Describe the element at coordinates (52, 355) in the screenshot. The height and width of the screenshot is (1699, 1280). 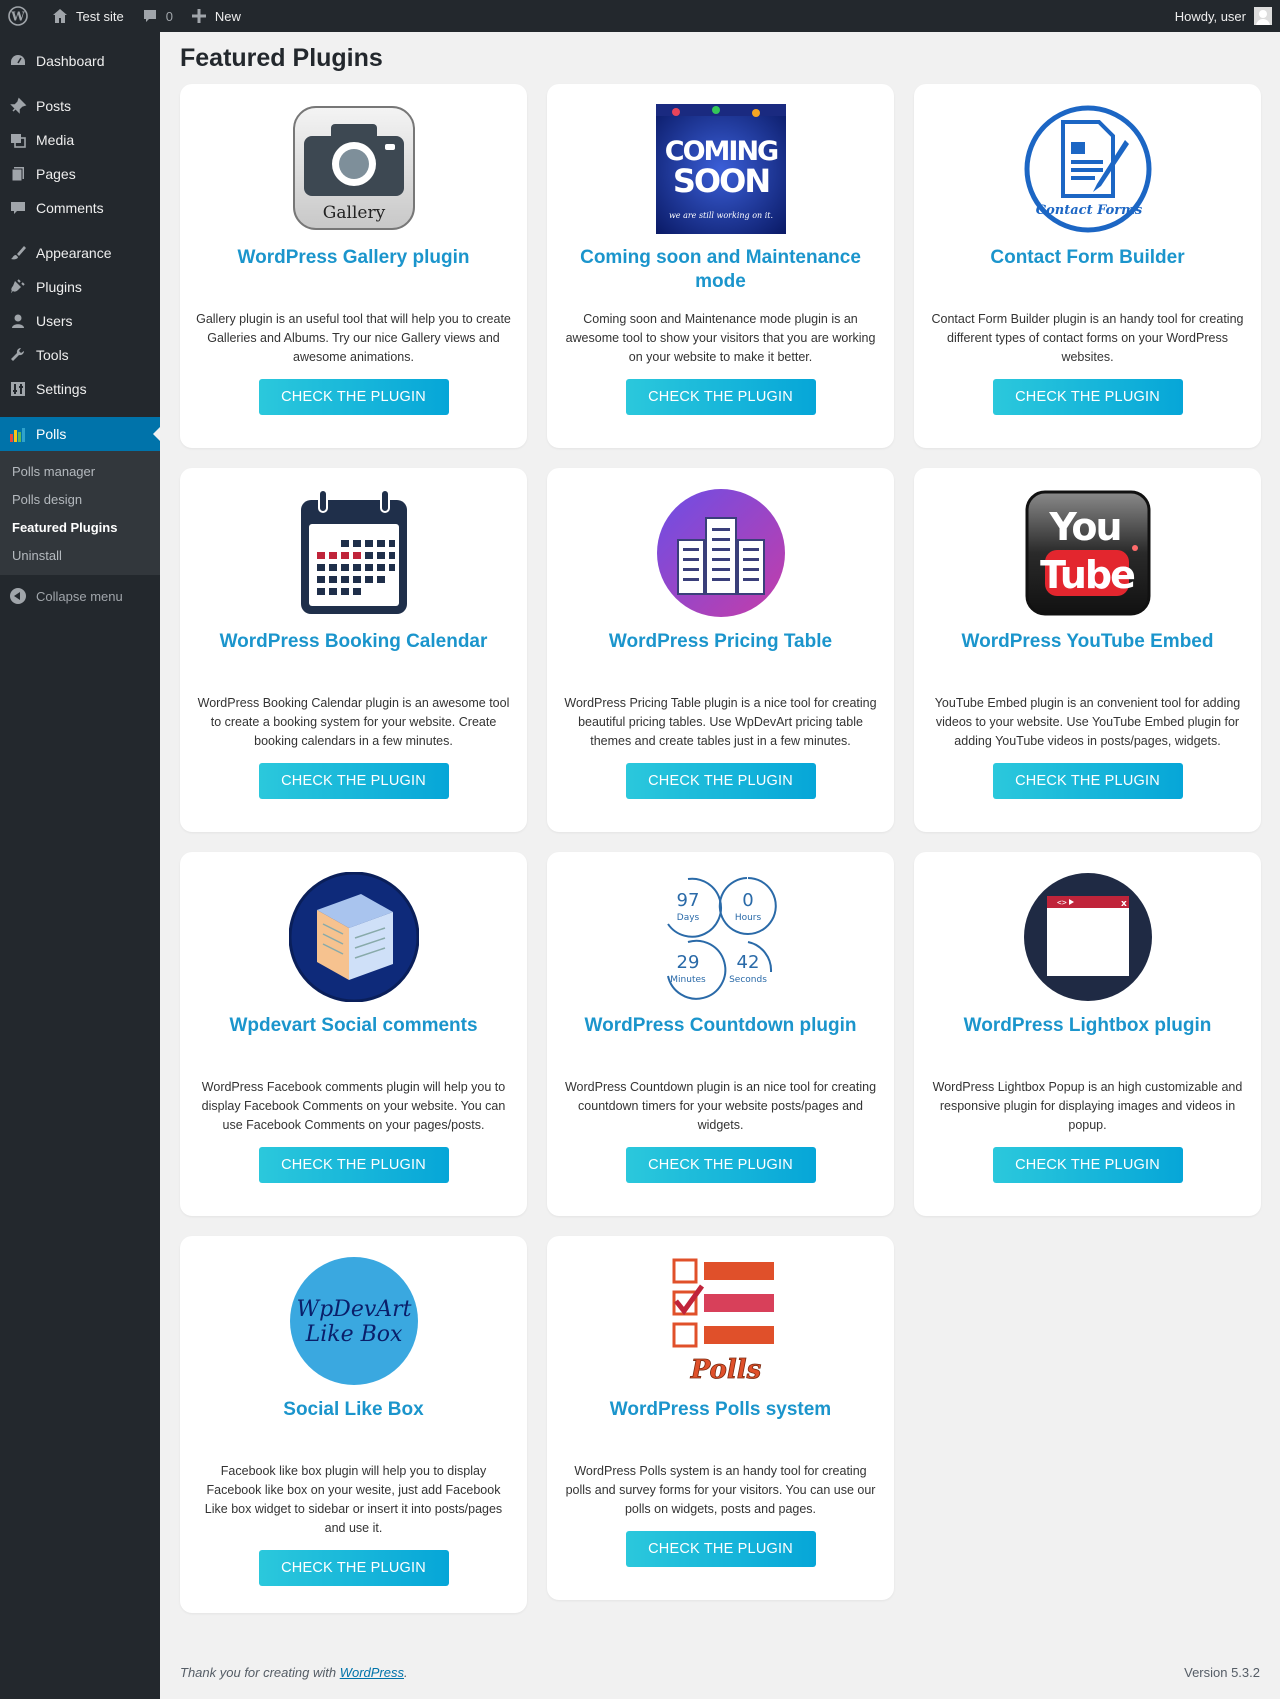
I see `sidebar-item-label: Tools` at that location.